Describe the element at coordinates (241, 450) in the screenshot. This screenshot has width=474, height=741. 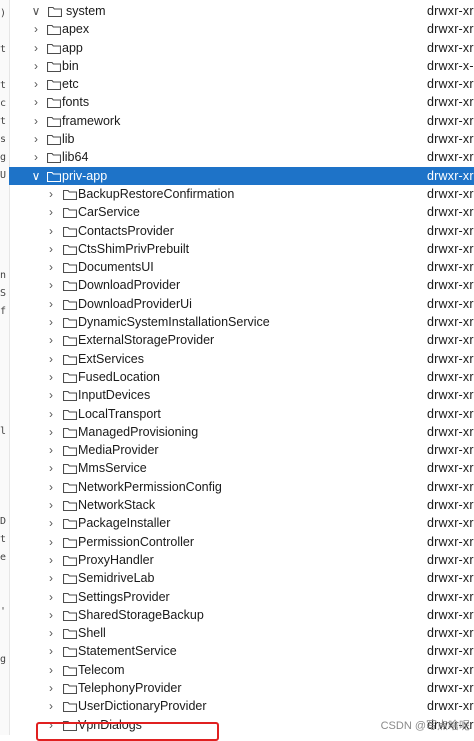
I see `tree-row-media-provider: › MediaProvider drwxr-xr` at that location.